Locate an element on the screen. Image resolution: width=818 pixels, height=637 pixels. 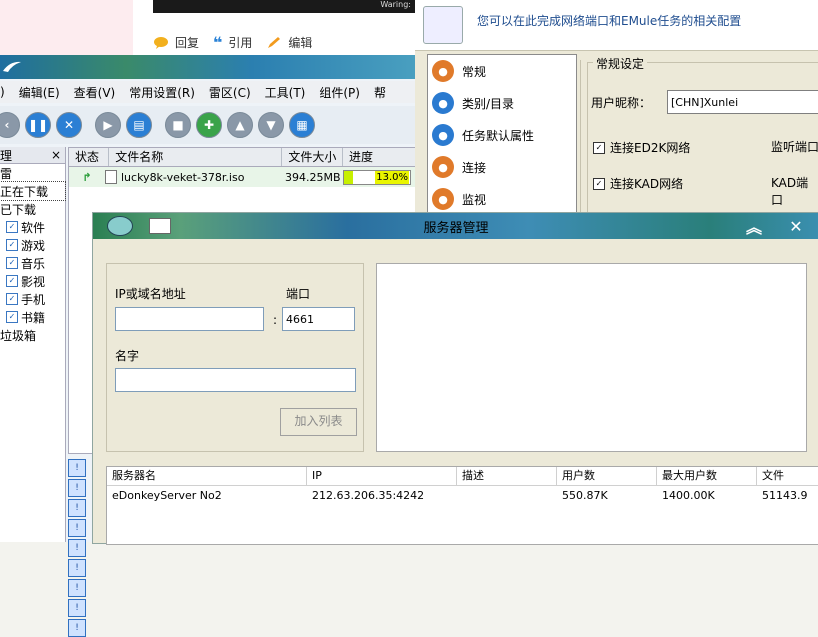
name-label: 名字 is located at coordinates (127, 356).